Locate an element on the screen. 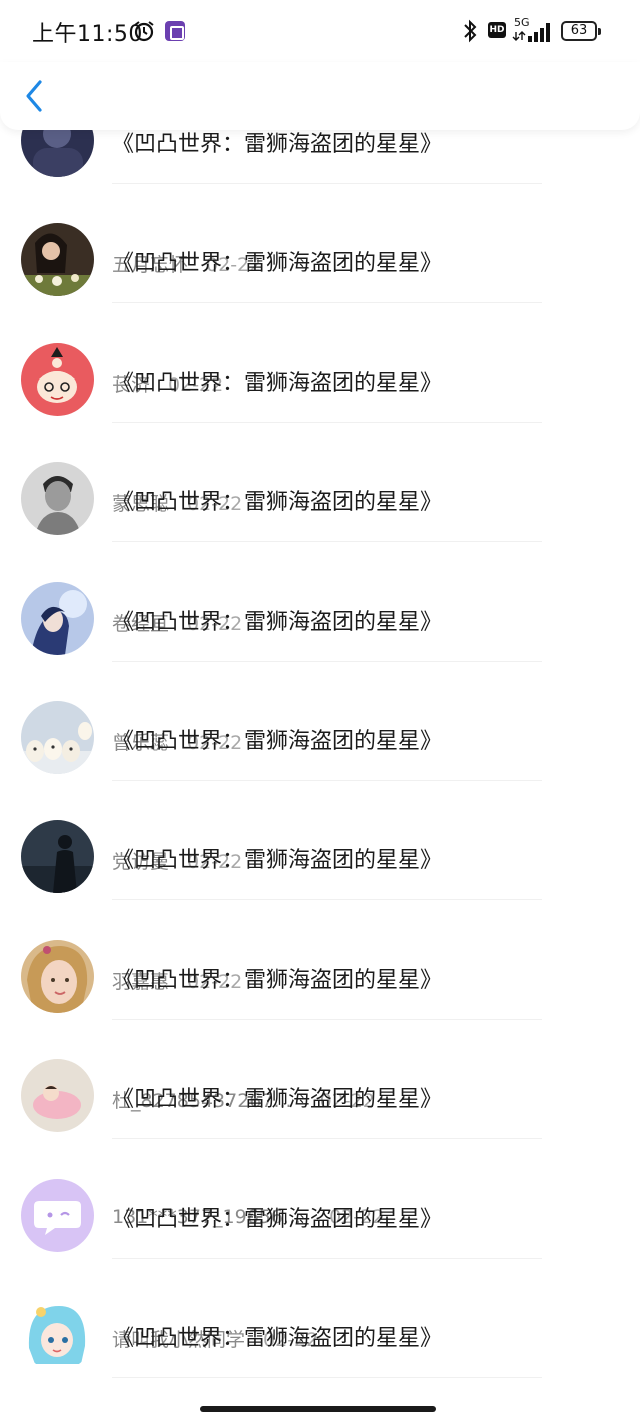  comment-item: 曾乐蕊 02-22 《凹凸世界：雷狮海盗团的星星》 is located at coordinates (320, 737).